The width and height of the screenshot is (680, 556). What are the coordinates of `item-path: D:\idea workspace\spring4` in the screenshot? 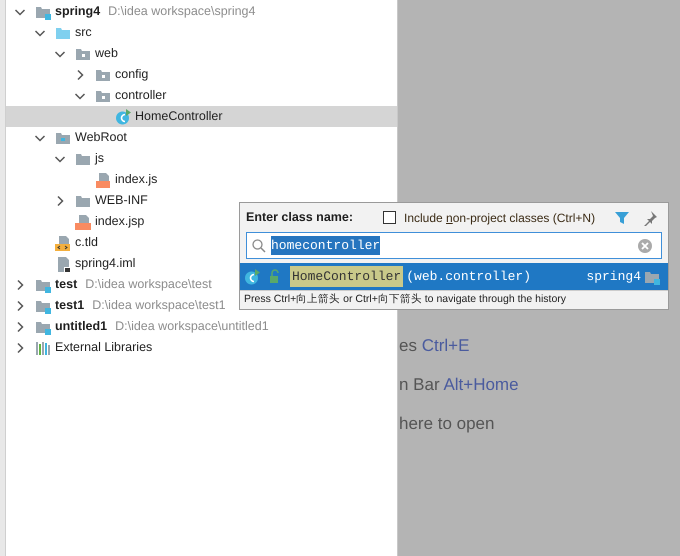 It's located at (182, 11).